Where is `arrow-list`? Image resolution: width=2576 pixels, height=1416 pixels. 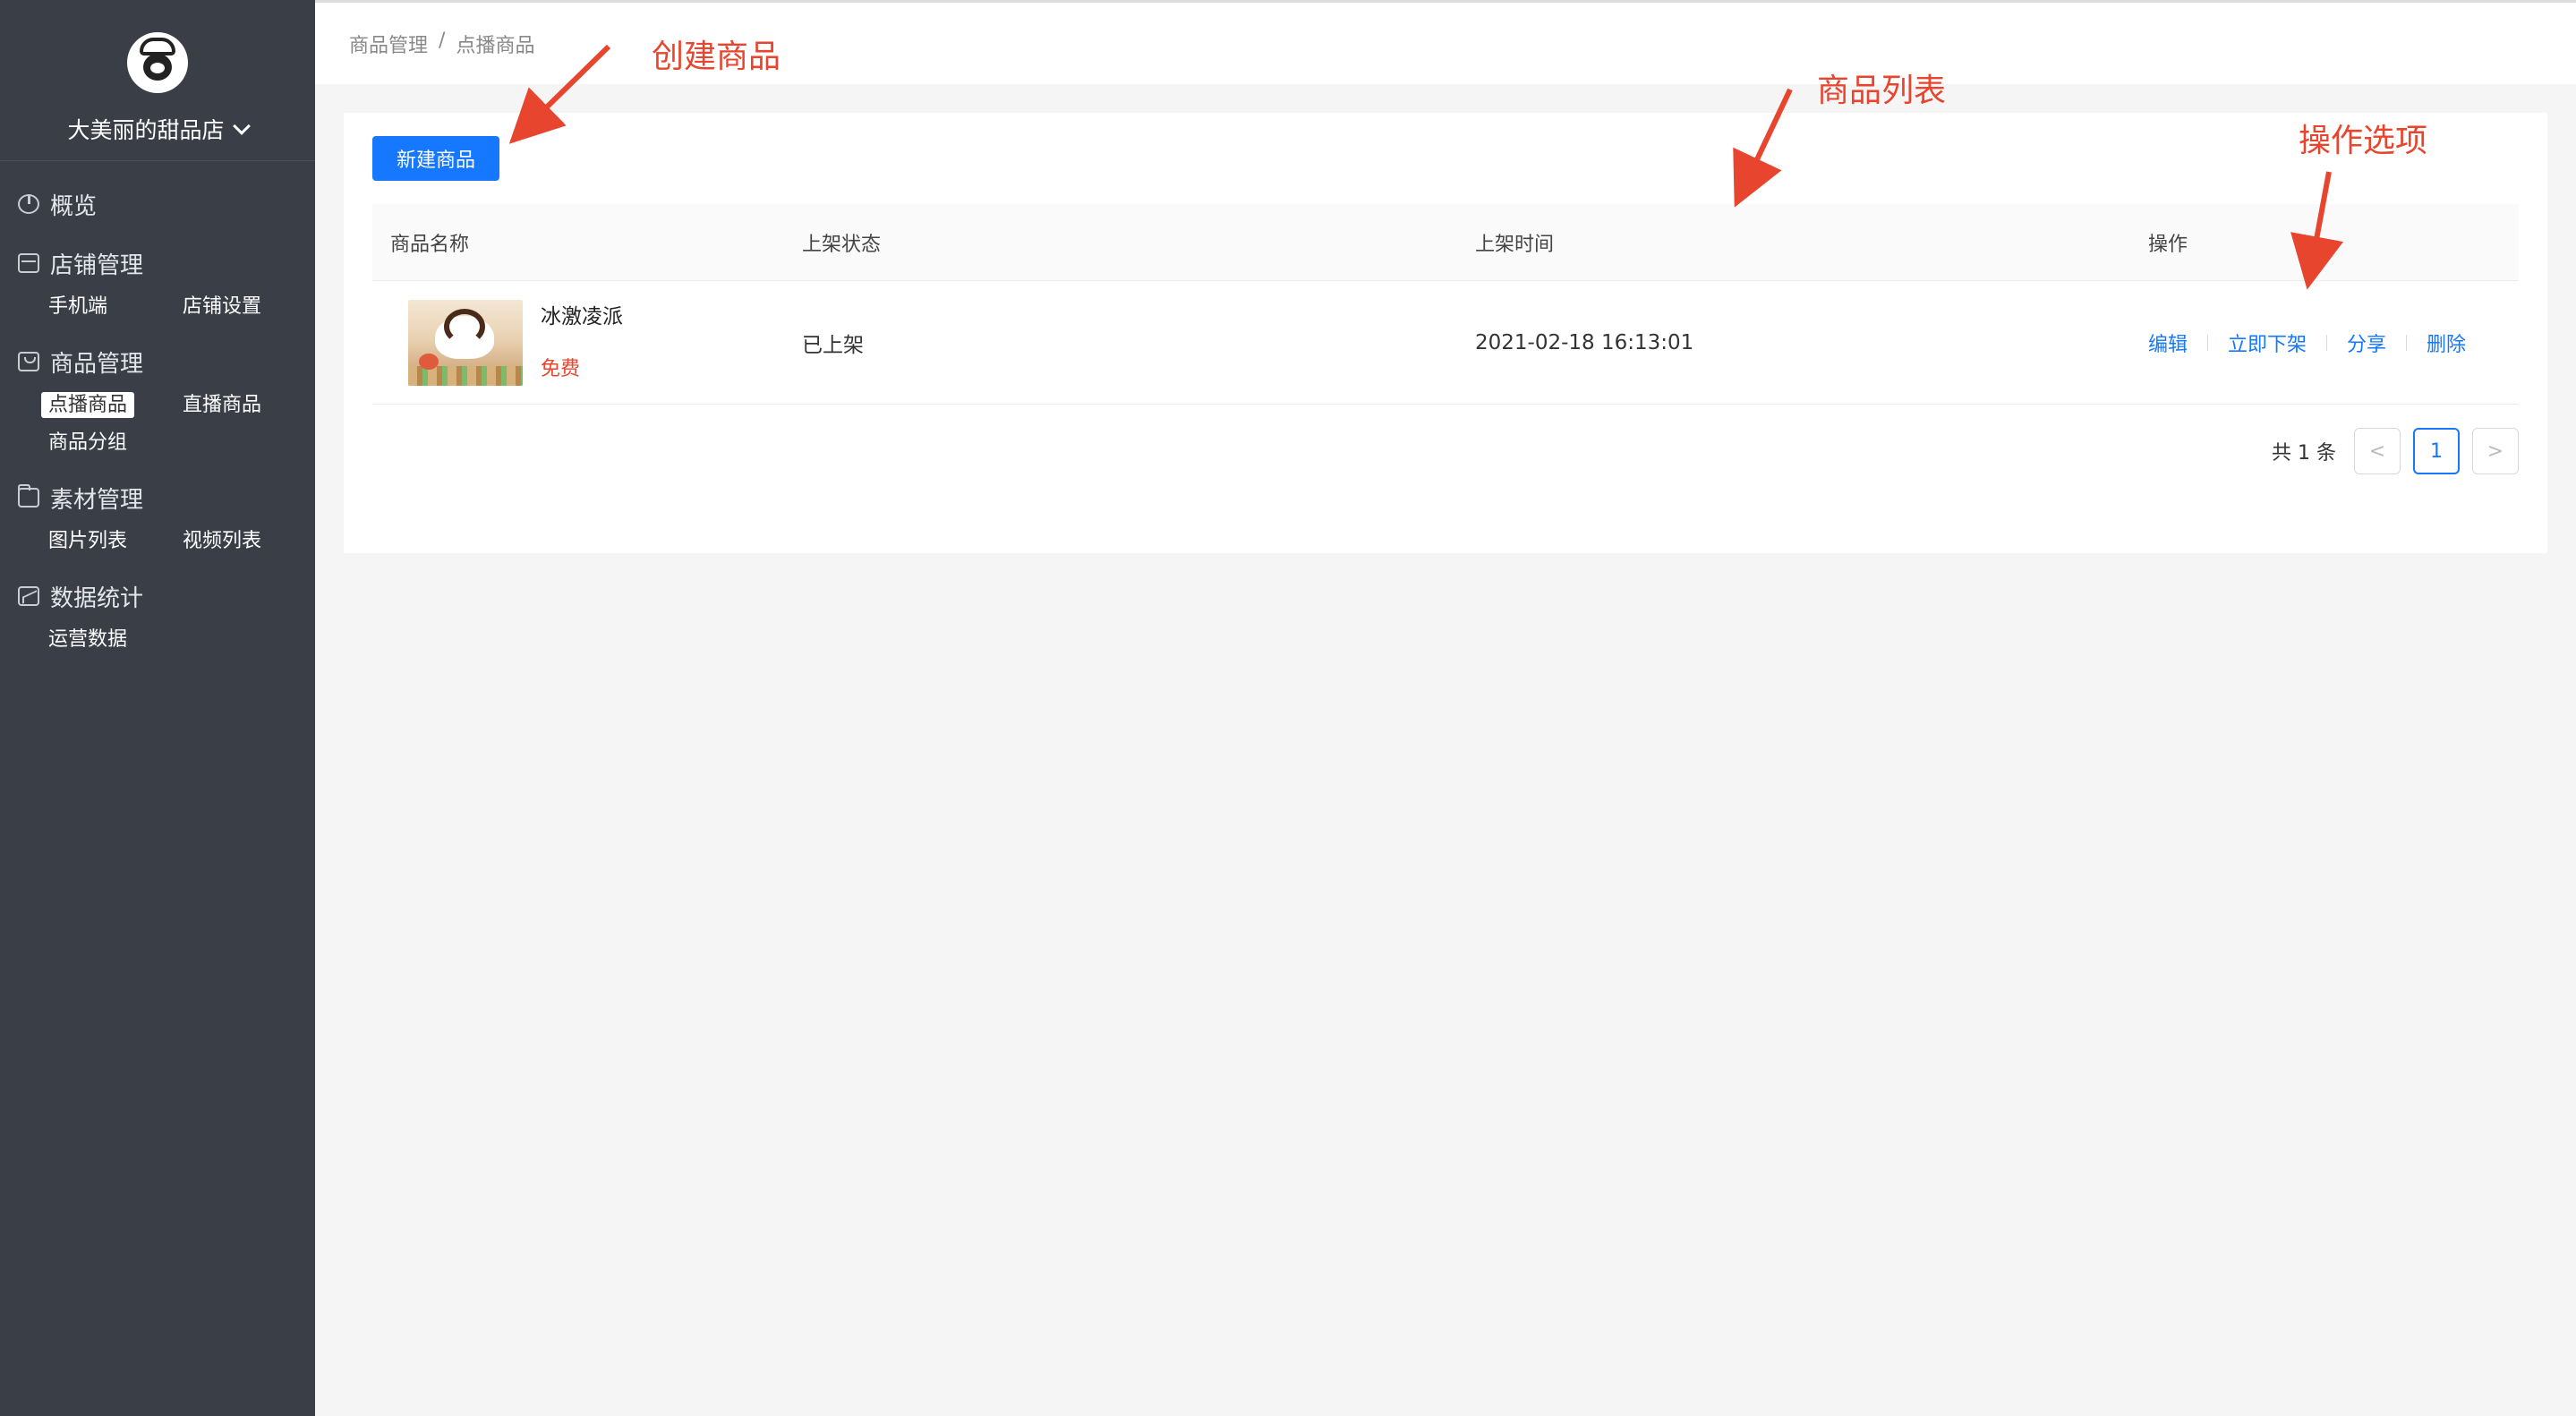 arrow-list is located at coordinates (1763, 148).